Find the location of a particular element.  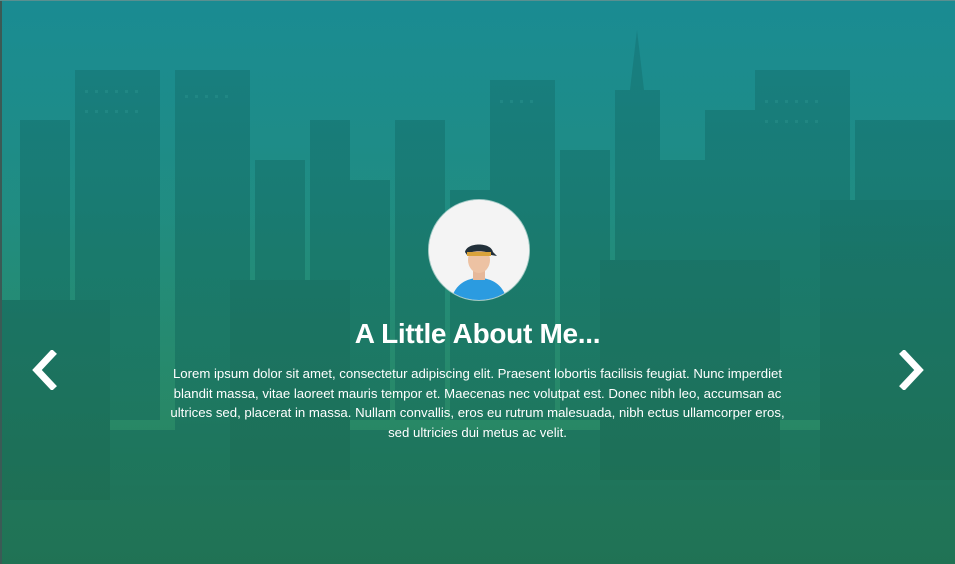

carousel-next-button is located at coordinates (911, 370).